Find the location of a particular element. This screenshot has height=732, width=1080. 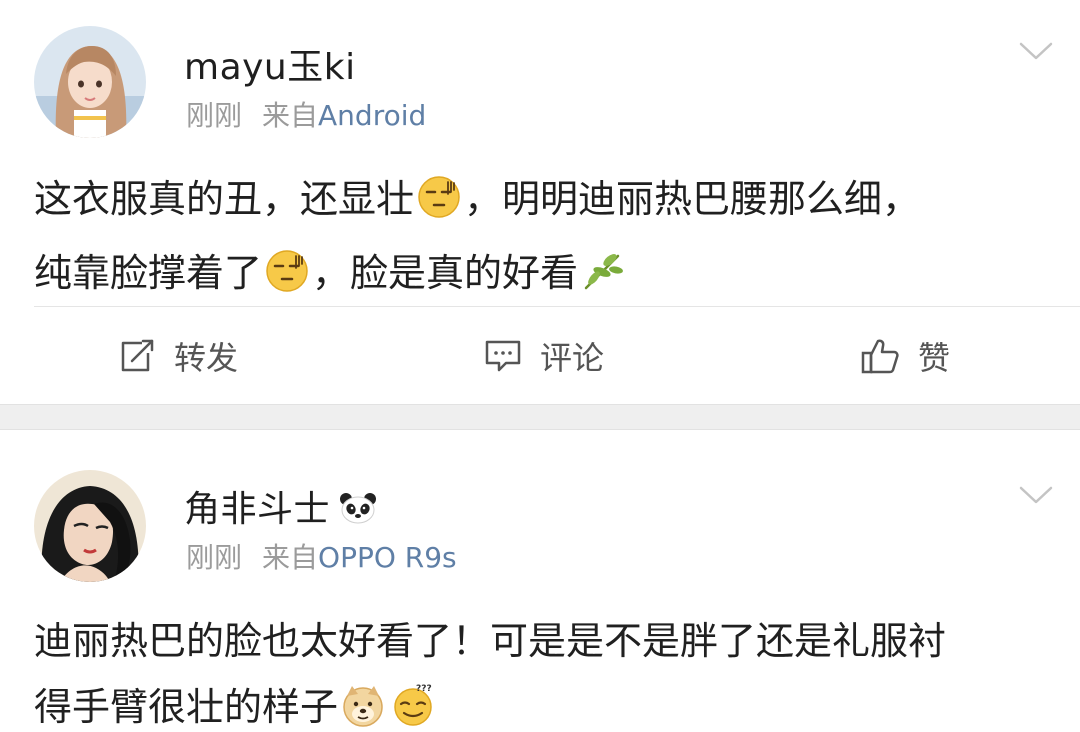

like-button: 赞 is located at coordinates (905, 355).